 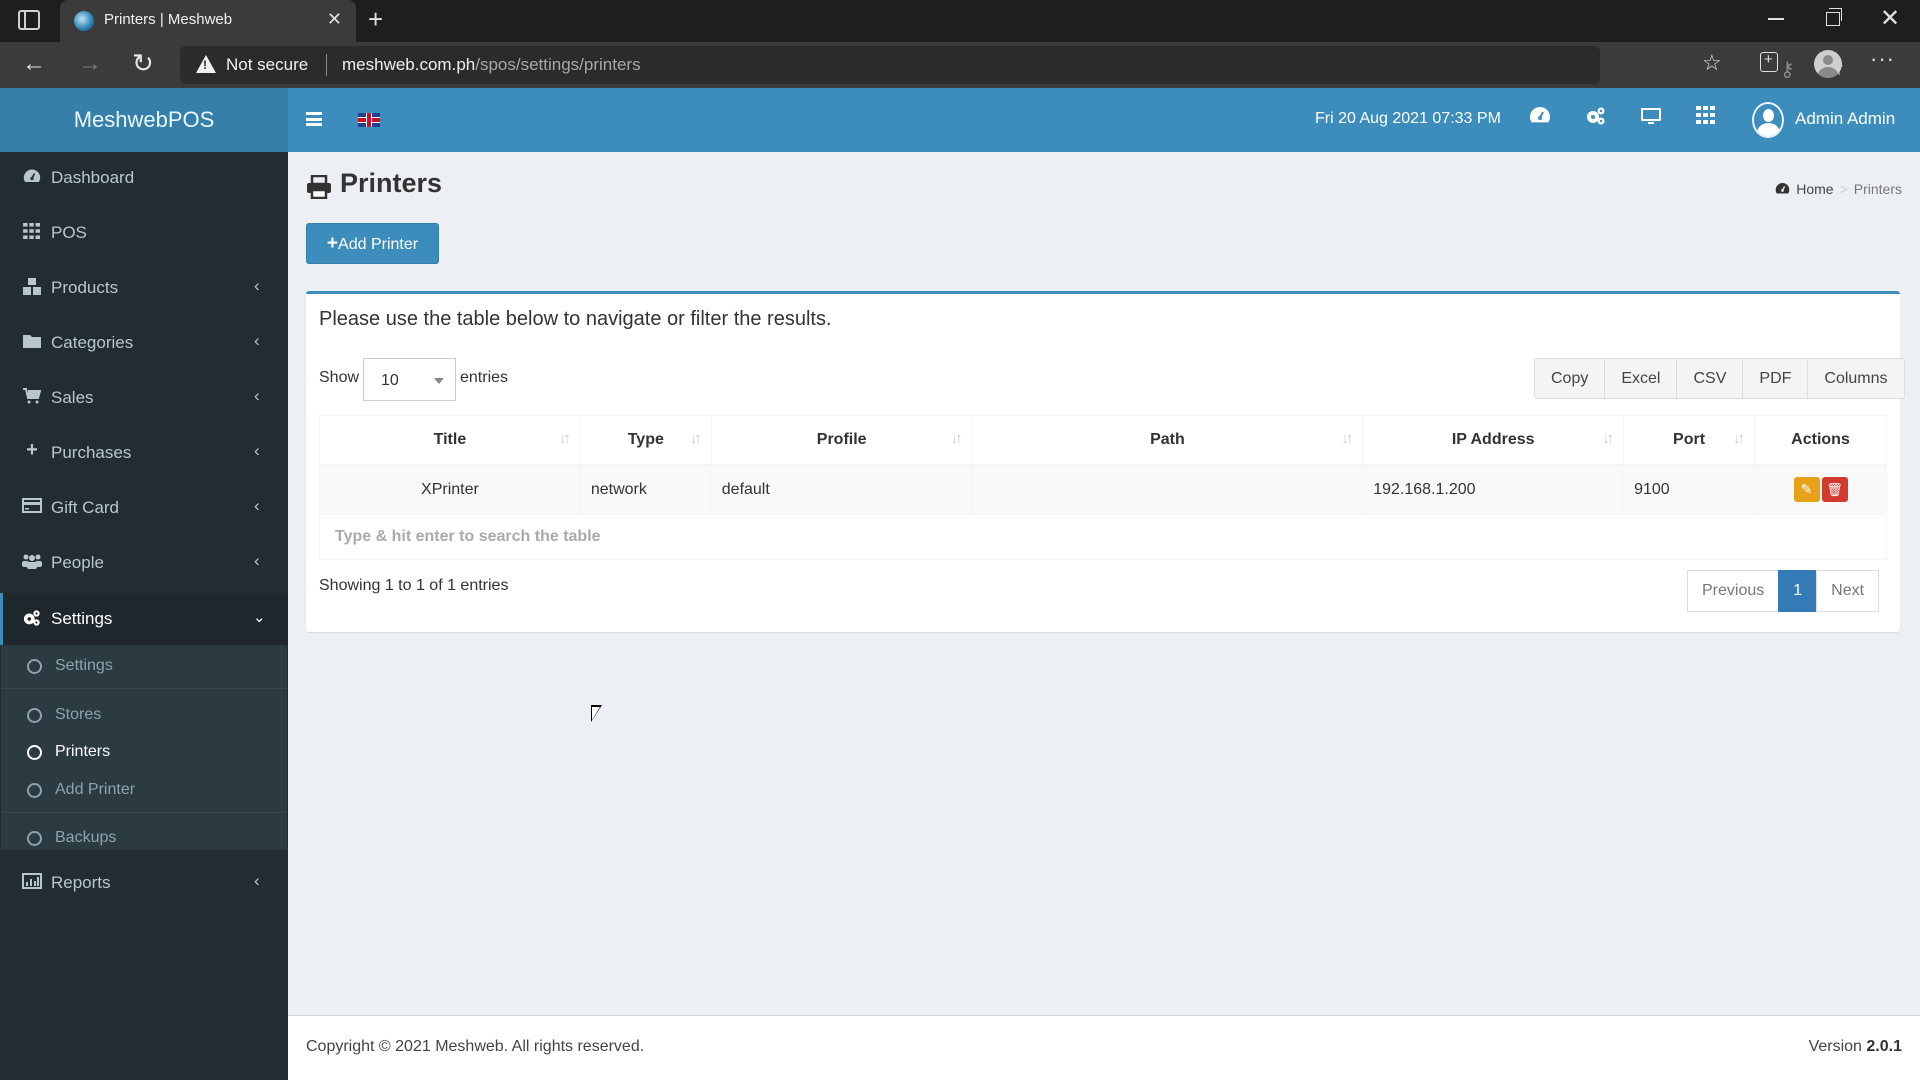 What do you see at coordinates (1167, 440) in the screenshot?
I see `column-header-path: Path ↓↑` at bounding box center [1167, 440].